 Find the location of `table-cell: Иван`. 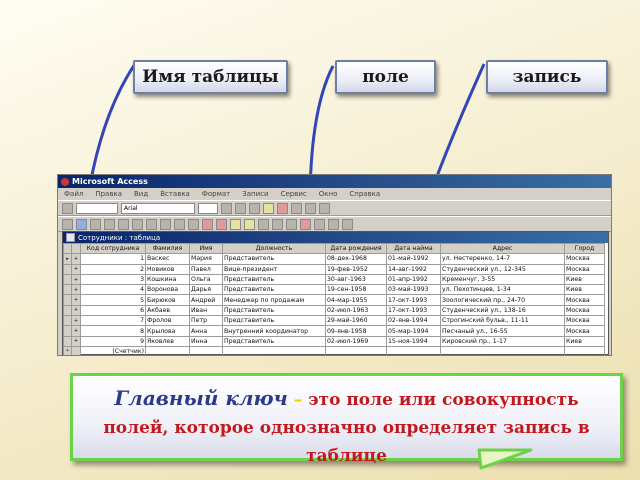

table-cell: Иван is located at coordinates (206, 310).